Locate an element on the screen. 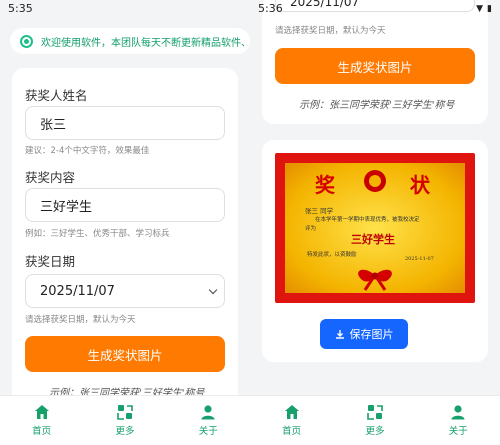  date-select: 2025/11/07 is located at coordinates (125, 291).